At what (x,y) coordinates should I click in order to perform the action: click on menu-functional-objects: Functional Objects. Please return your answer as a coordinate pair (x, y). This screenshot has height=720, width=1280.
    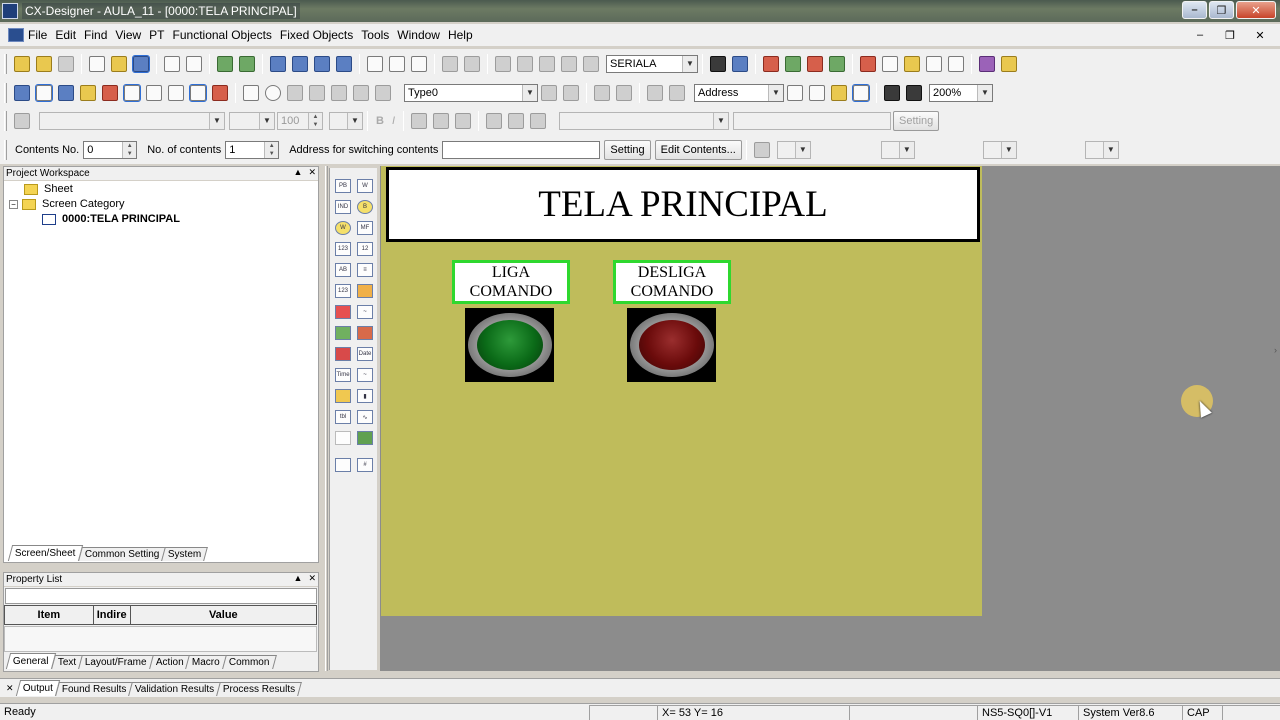
    Looking at the image, I should click on (222, 35).